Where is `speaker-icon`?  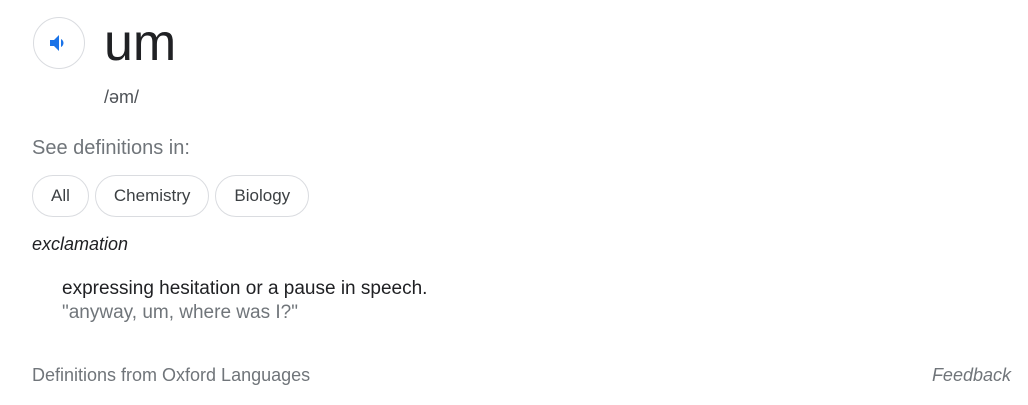 speaker-icon is located at coordinates (57, 43).